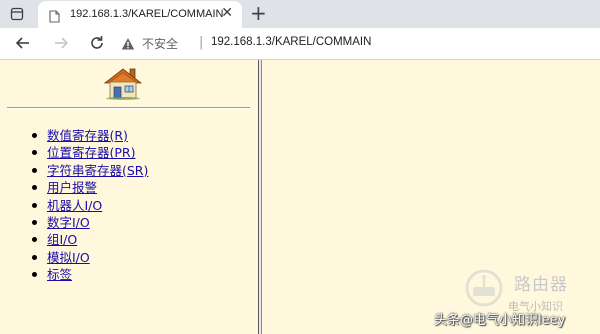  Describe the element at coordinates (62, 239) in the screenshot. I see `link-group-io: 组I/O` at that location.